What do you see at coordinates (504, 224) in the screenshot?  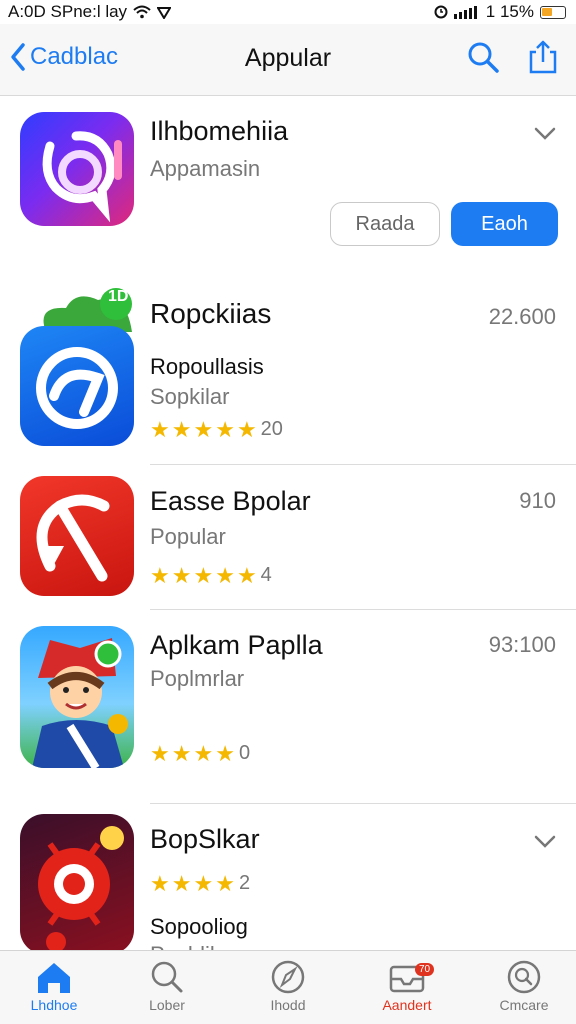 I see `primary-button: Eaoh` at bounding box center [504, 224].